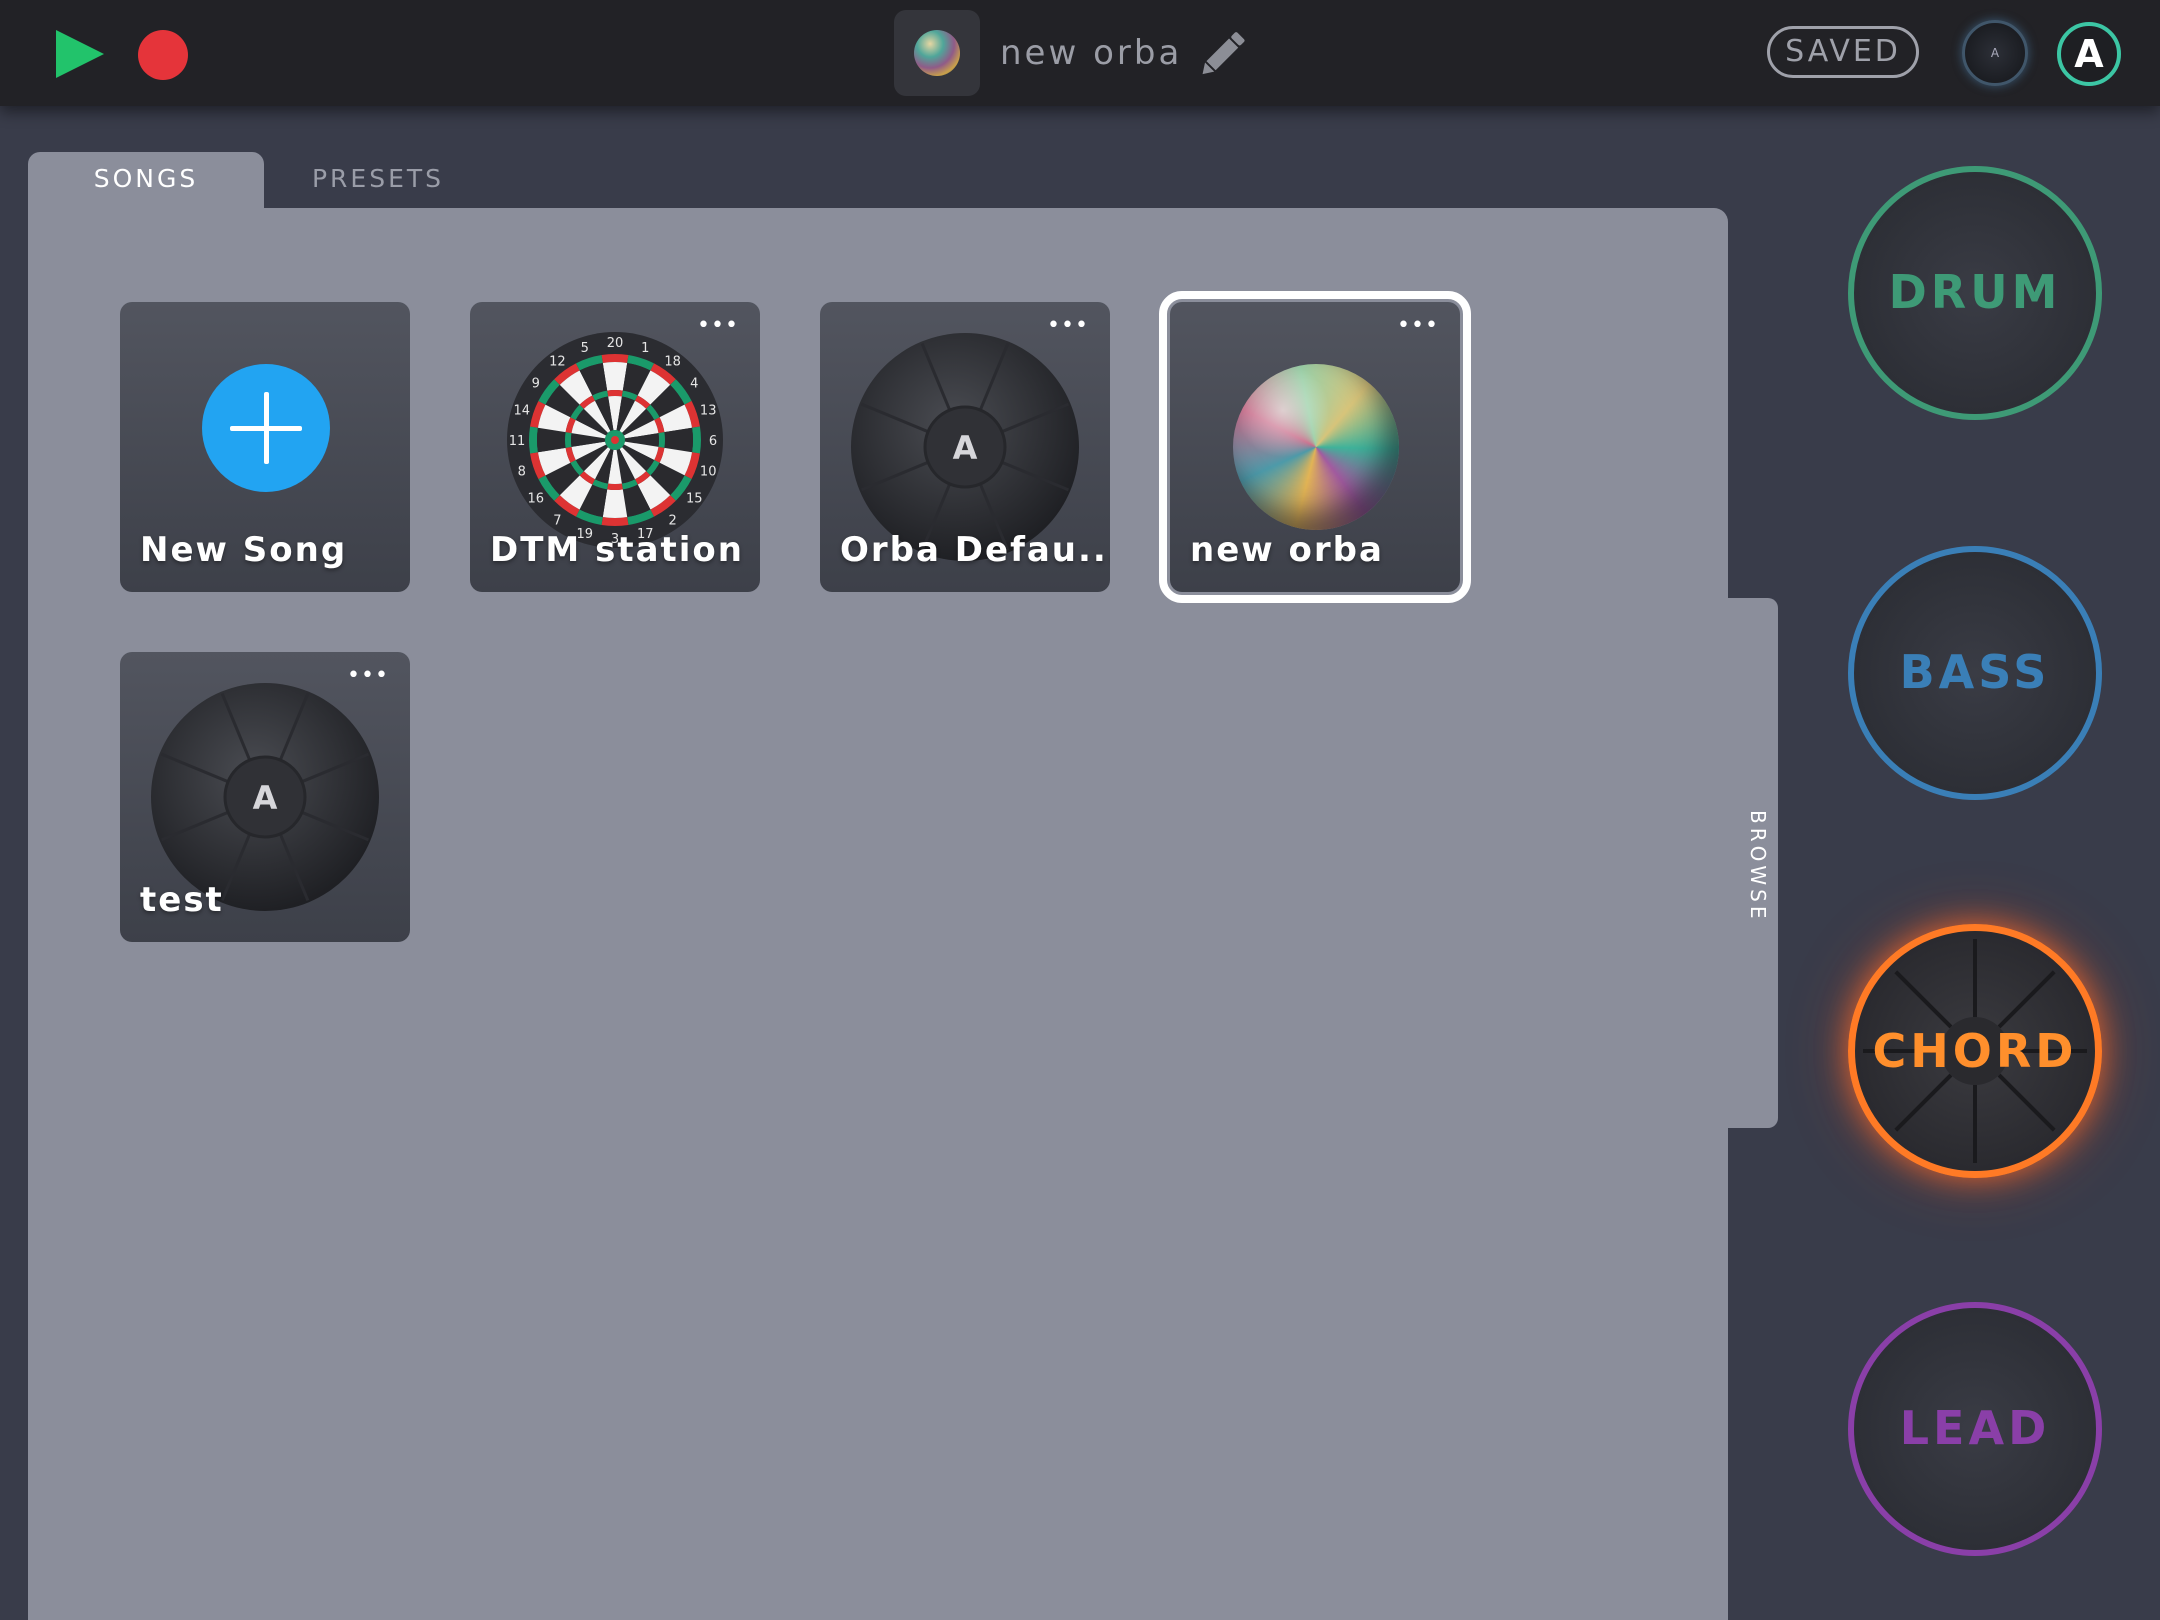 The image size is (2160, 1620). Describe the element at coordinates (708, 471) in the screenshot. I see `dartboard-number: 10` at that location.